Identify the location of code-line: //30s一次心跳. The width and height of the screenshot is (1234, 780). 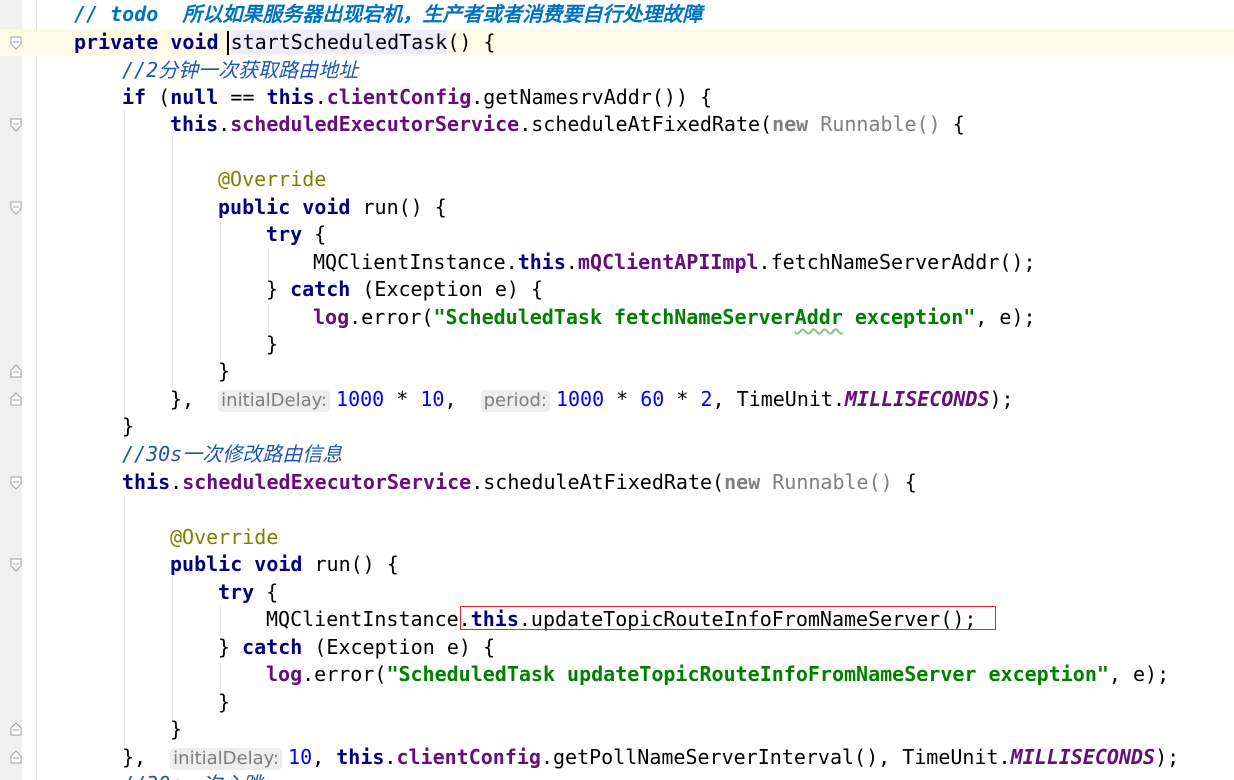
(617, 775).